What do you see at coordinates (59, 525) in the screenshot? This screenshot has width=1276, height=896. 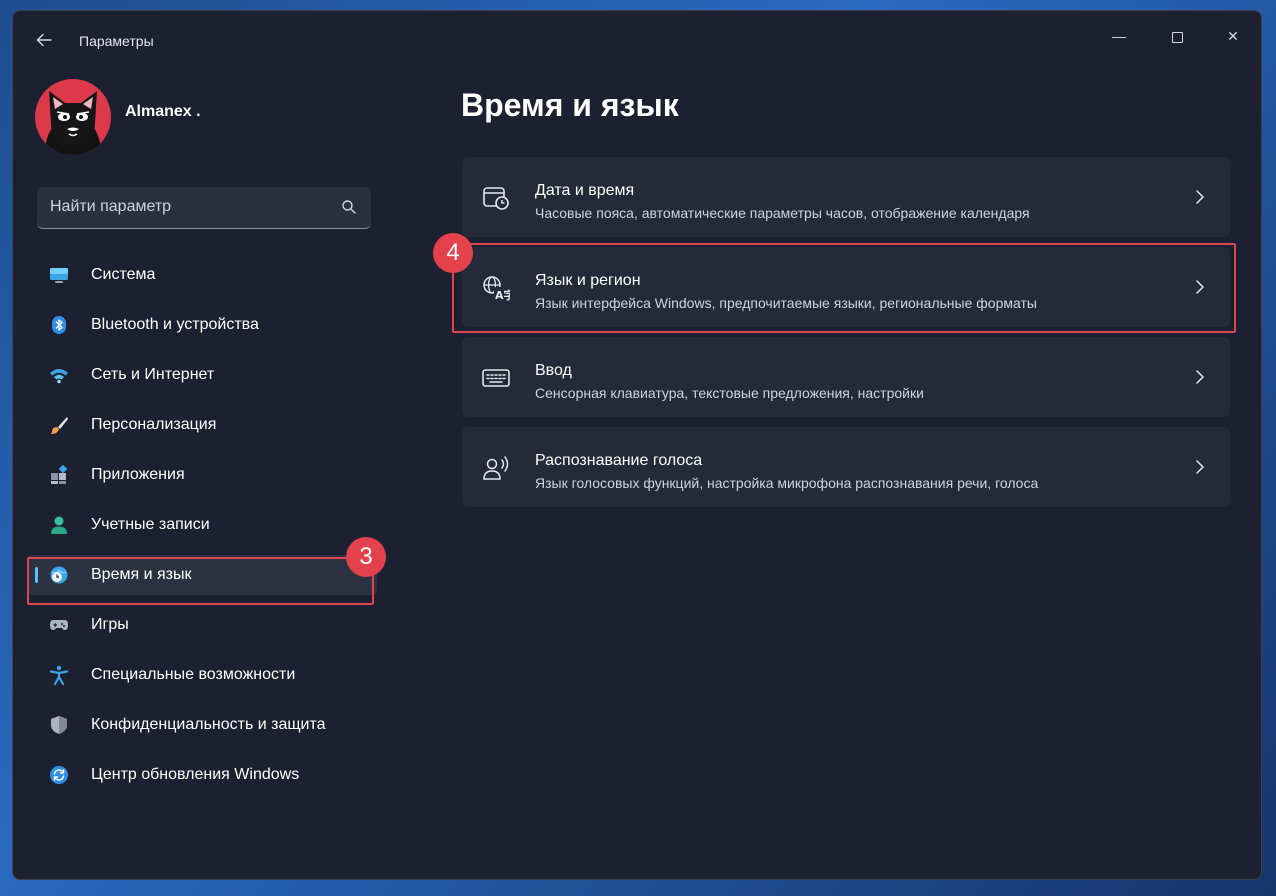 I see `person-icon` at bounding box center [59, 525].